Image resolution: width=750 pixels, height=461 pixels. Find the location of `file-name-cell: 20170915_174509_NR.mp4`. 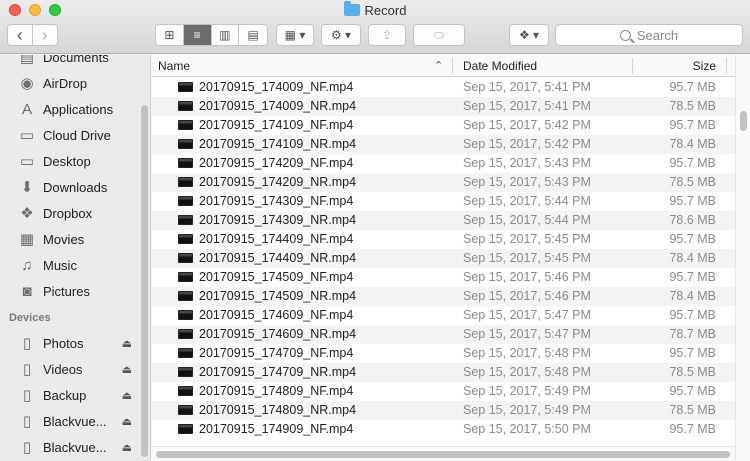

file-name-cell: 20170915_174509_NR.mp4 is located at coordinates (267, 296).